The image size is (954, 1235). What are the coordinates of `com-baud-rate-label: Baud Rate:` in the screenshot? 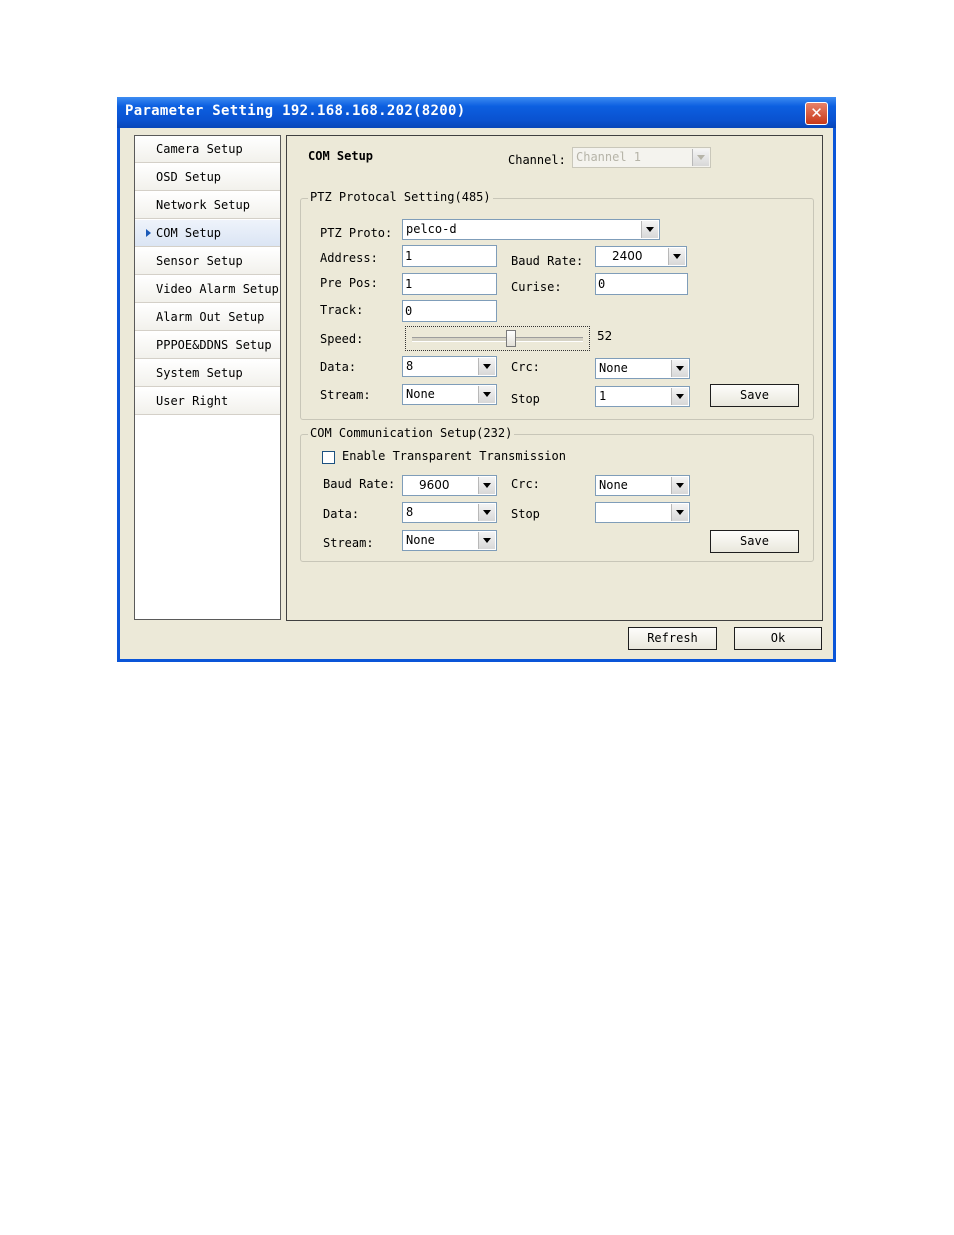 It's located at (359, 484).